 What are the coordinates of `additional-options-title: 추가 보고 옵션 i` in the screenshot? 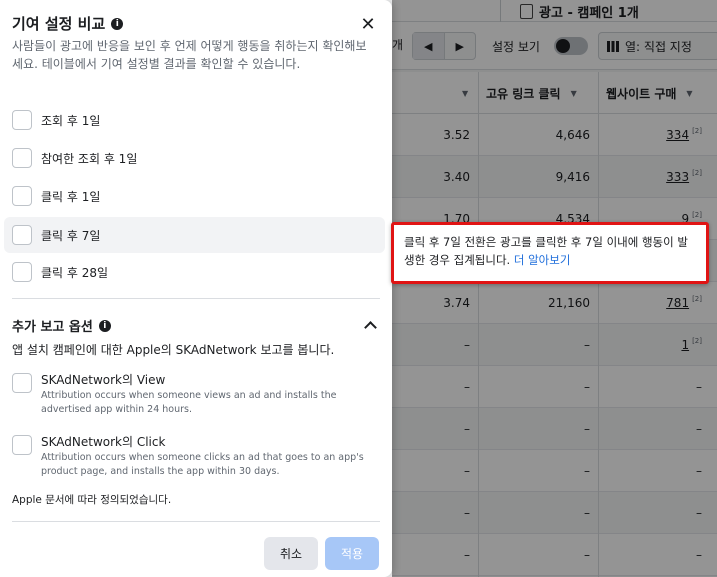 It's located at (61, 325).